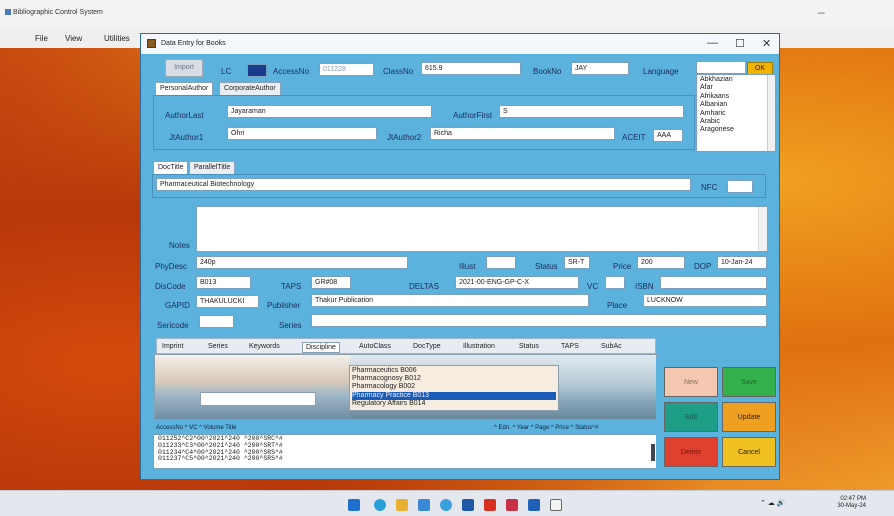  Describe the element at coordinates (264, 346) in the screenshot. I see `tab-keywords: Keywords` at that location.